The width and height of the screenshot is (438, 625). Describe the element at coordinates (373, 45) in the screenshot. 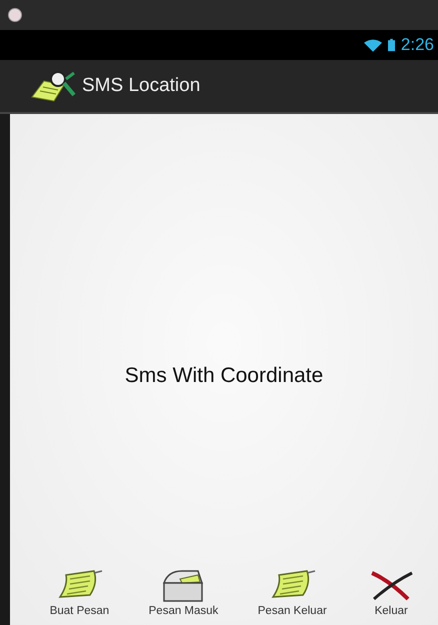

I see `wifi-icon` at that location.